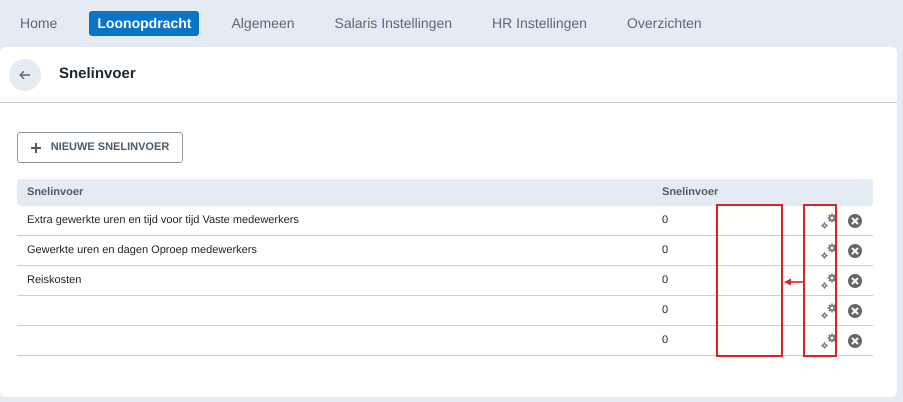 The image size is (903, 402). Describe the element at coordinates (144, 23) in the screenshot. I see `nav-tab: Loonopdracht` at that location.